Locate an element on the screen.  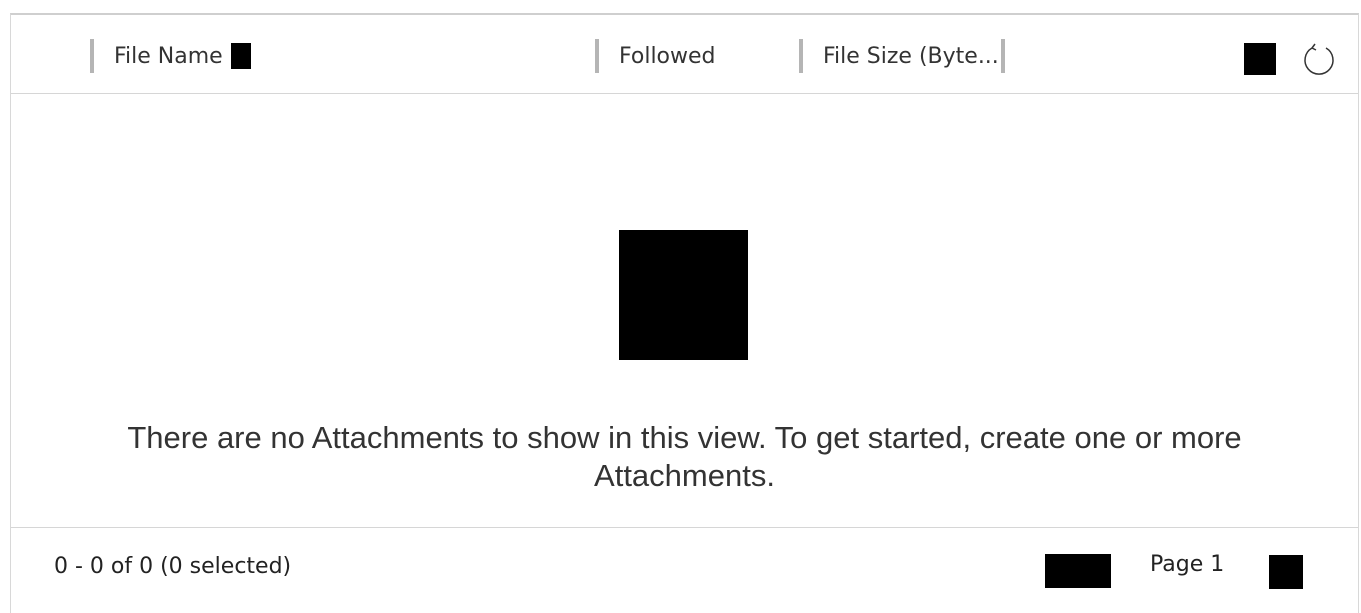
filter-icon is located at coordinates (1260, 59).